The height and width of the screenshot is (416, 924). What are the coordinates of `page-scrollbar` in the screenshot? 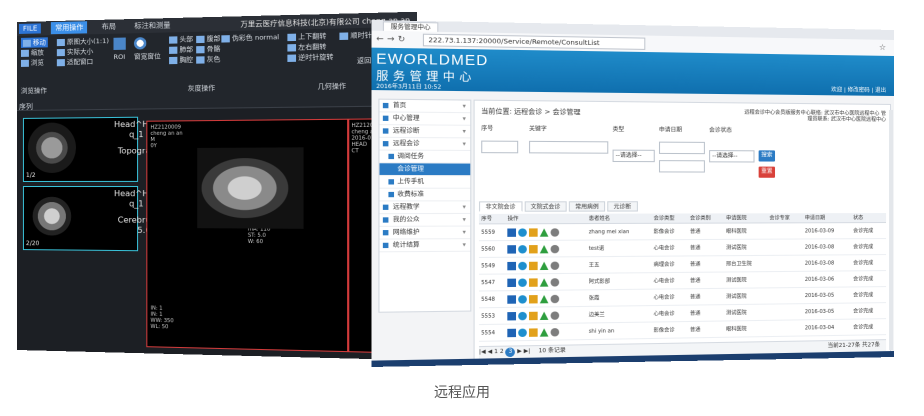 It's located at (891, 230).